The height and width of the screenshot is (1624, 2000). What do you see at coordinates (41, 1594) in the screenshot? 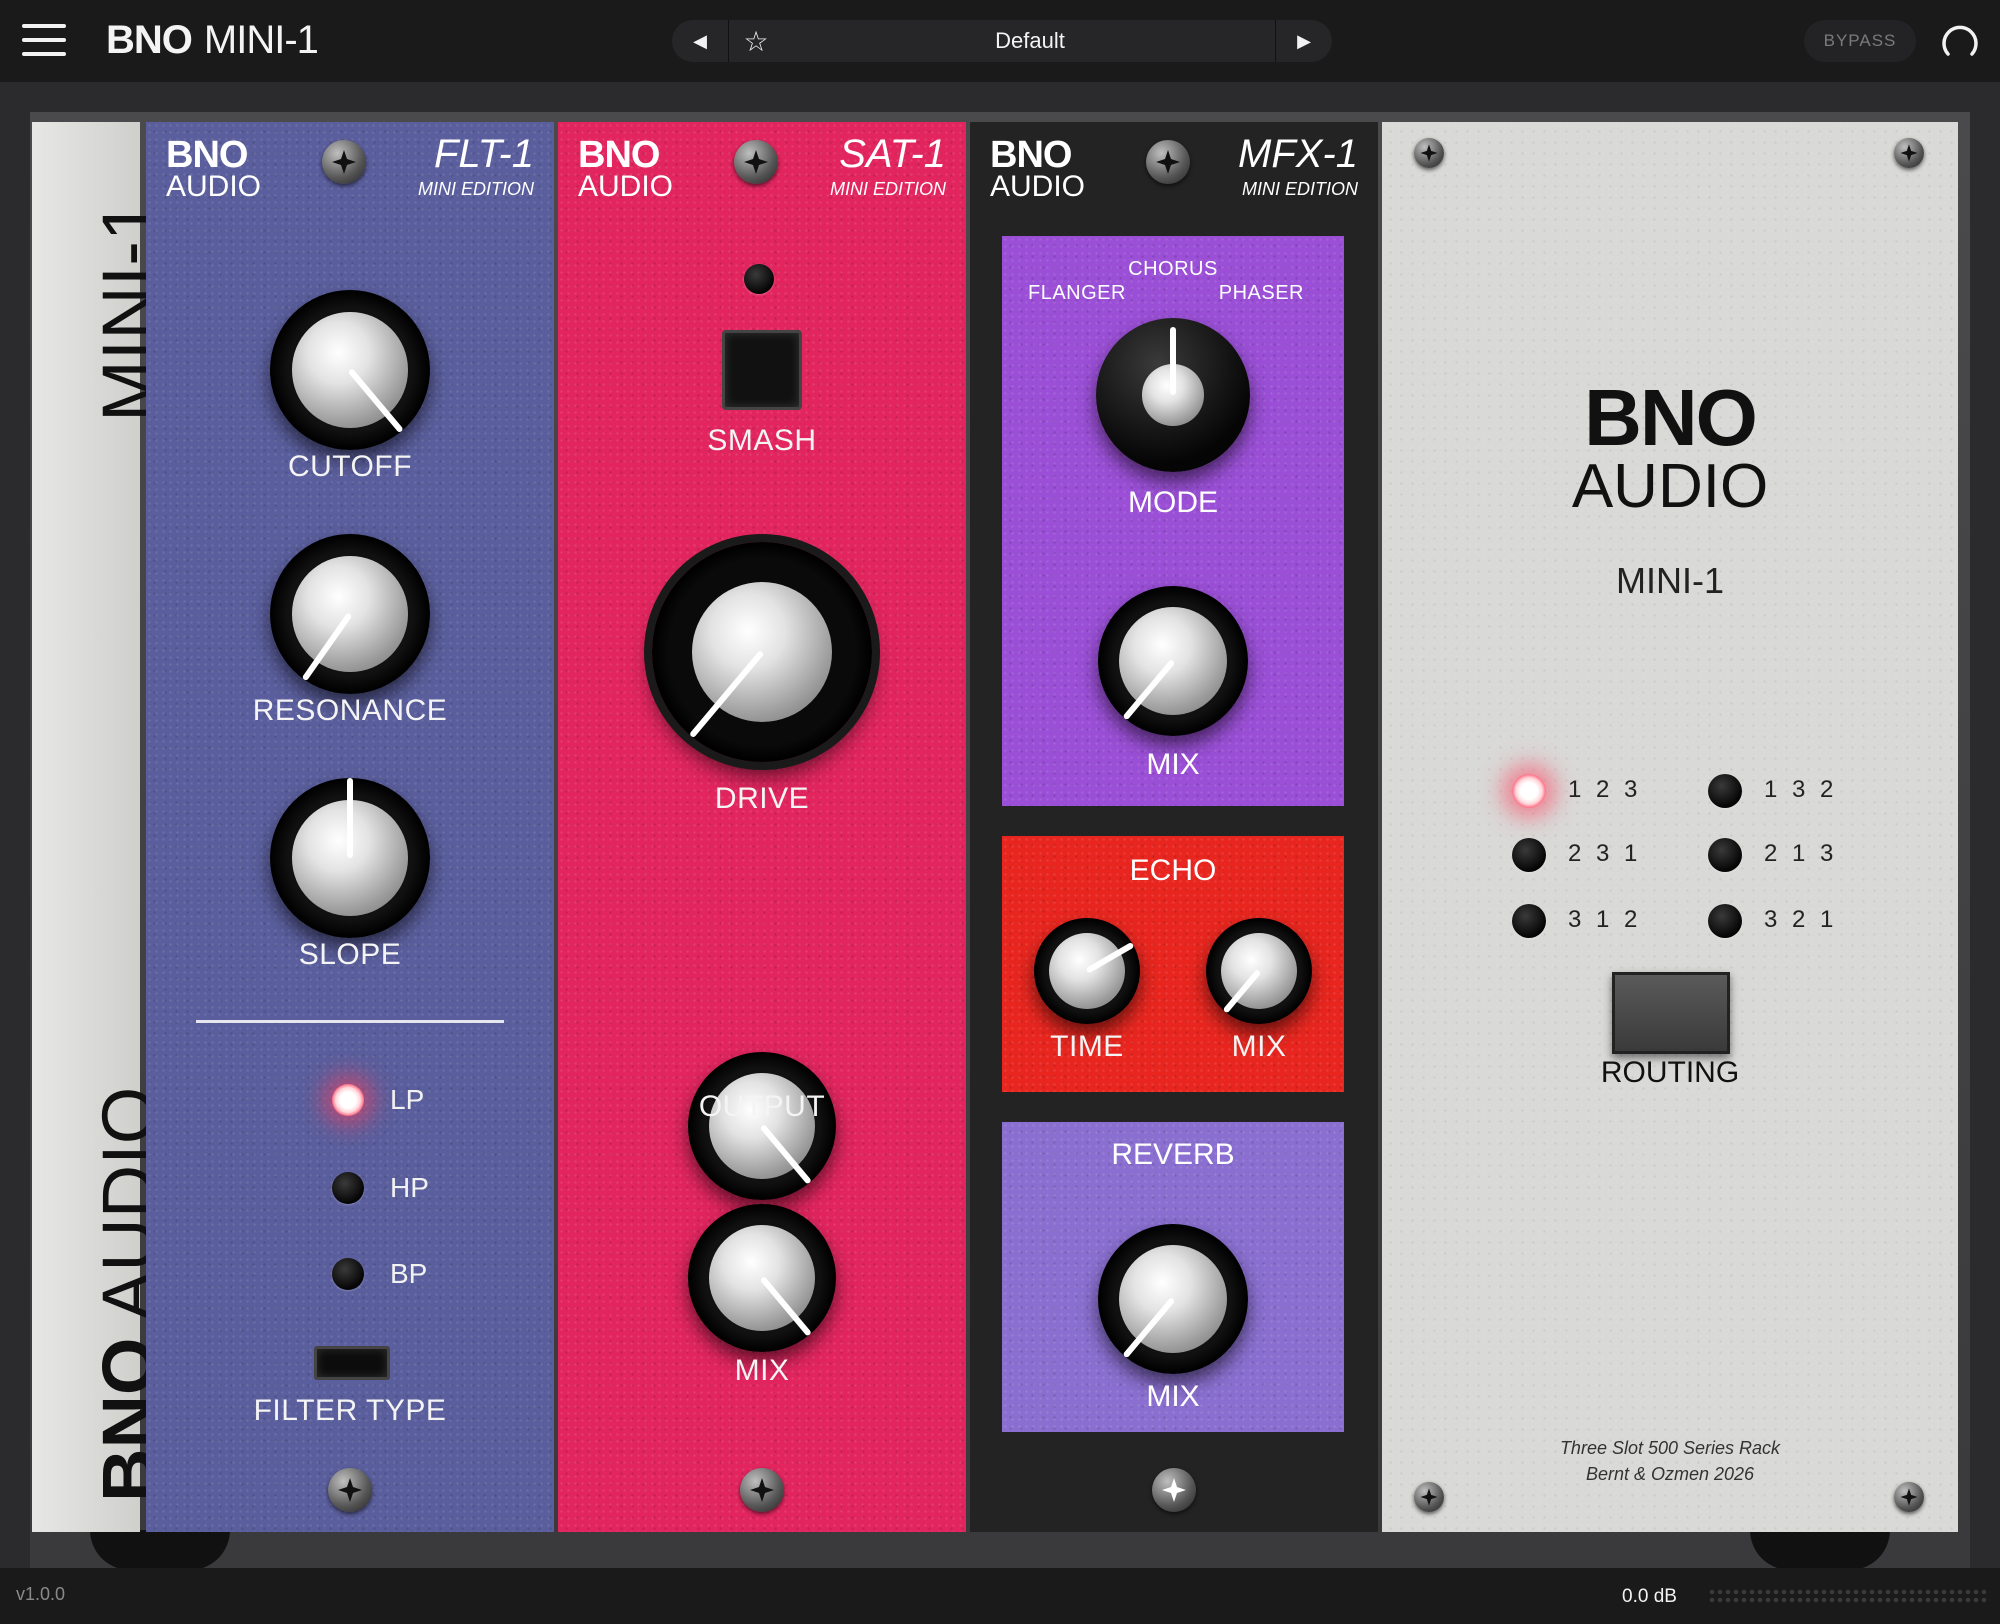
I see `version-label: v1.0.0` at bounding box center [41, 1594].